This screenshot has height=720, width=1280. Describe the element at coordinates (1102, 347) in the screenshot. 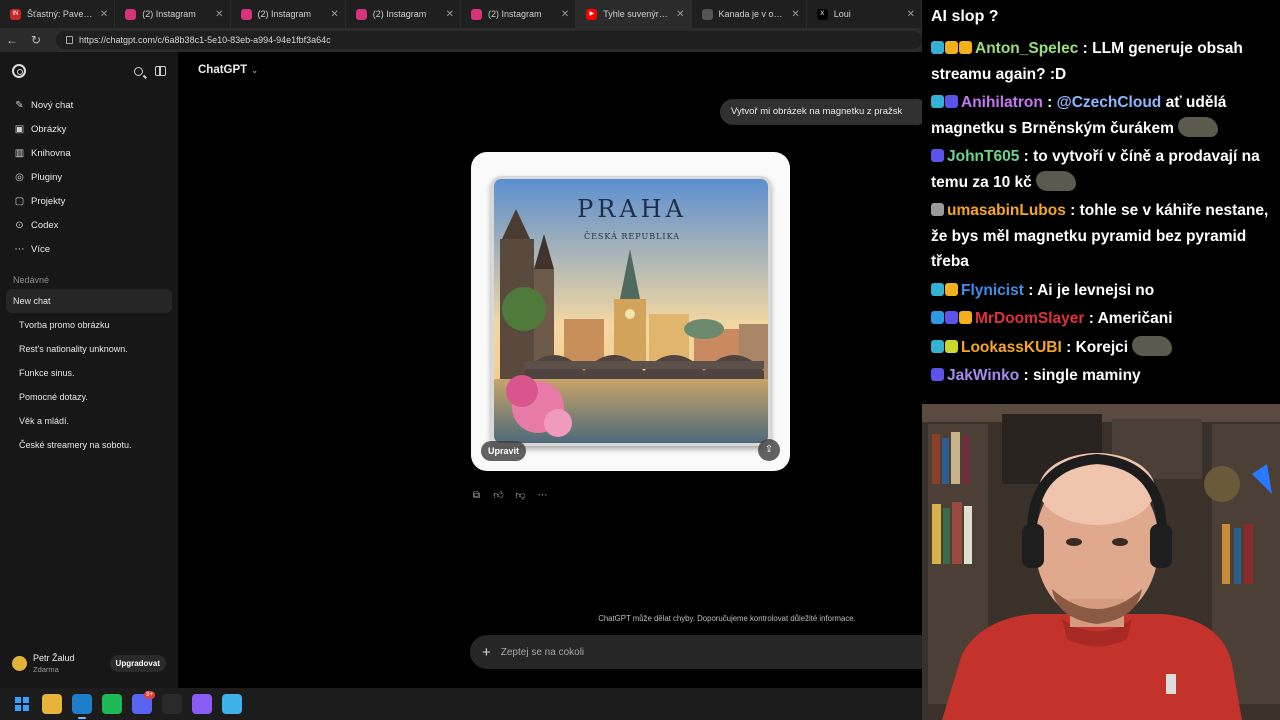

I see `chat-text: Korejci` at that location.